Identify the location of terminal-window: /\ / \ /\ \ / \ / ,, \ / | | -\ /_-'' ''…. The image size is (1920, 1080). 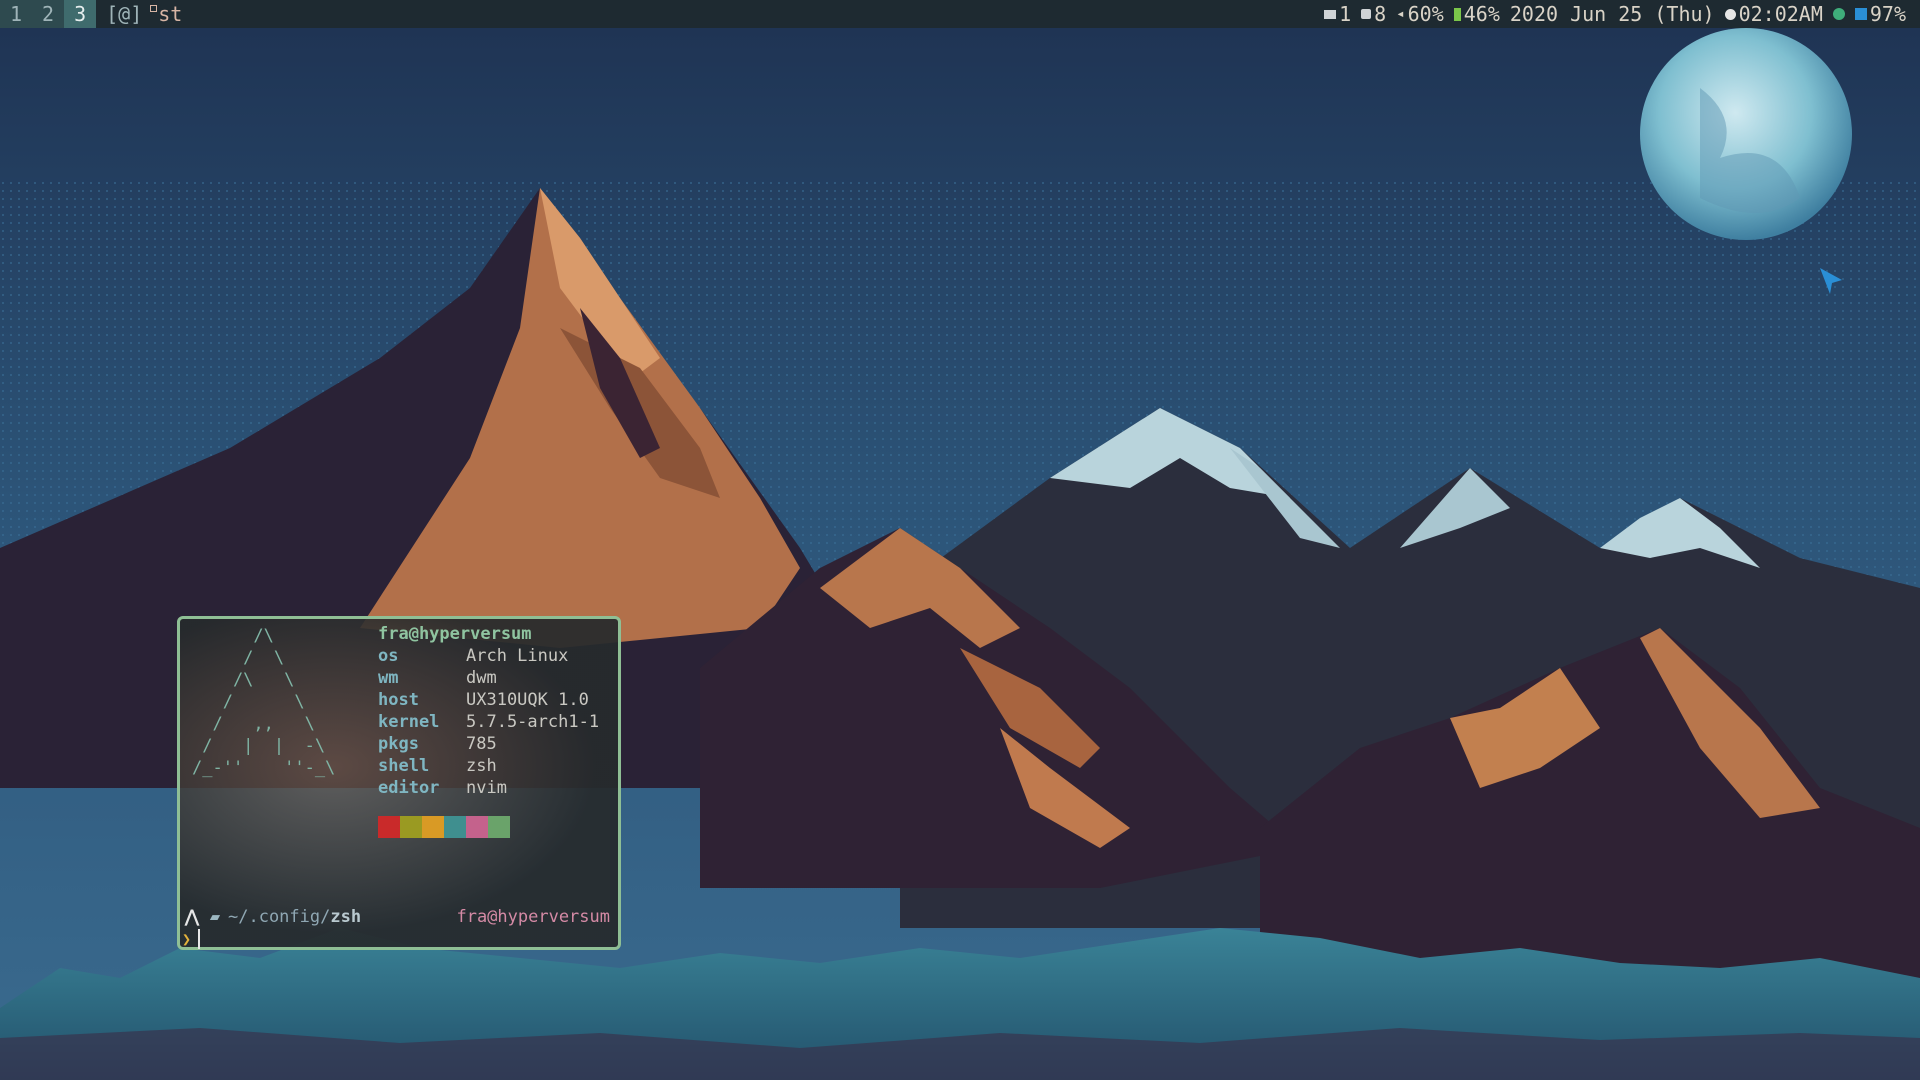
(399, 783).